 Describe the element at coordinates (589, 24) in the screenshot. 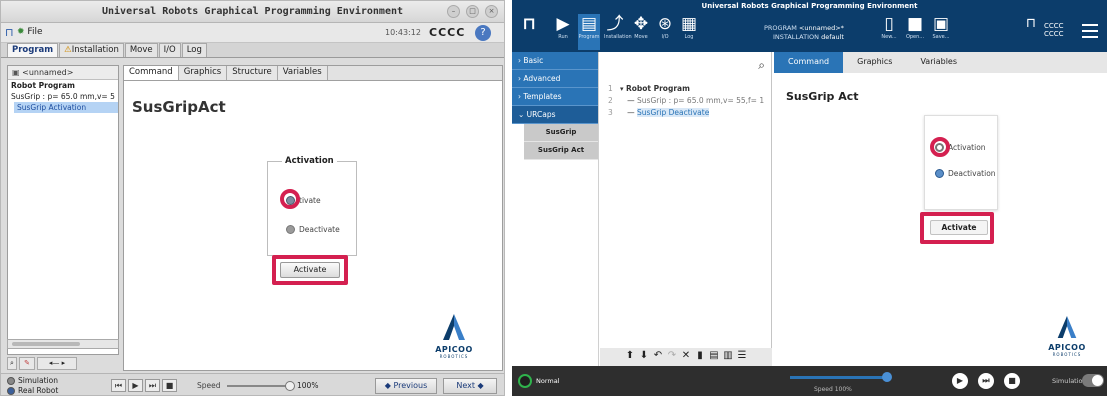

I see `program-icon: ▤` at that location.